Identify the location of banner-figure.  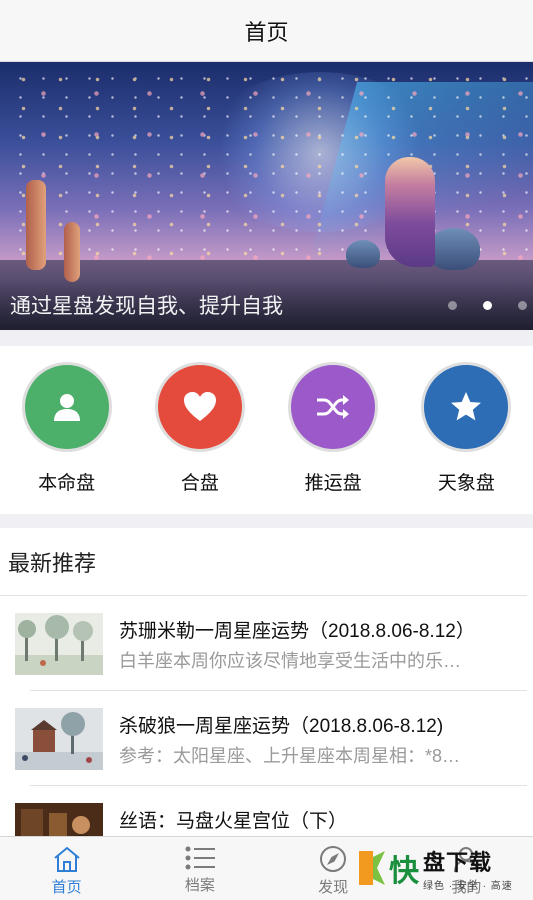
(410, 212).